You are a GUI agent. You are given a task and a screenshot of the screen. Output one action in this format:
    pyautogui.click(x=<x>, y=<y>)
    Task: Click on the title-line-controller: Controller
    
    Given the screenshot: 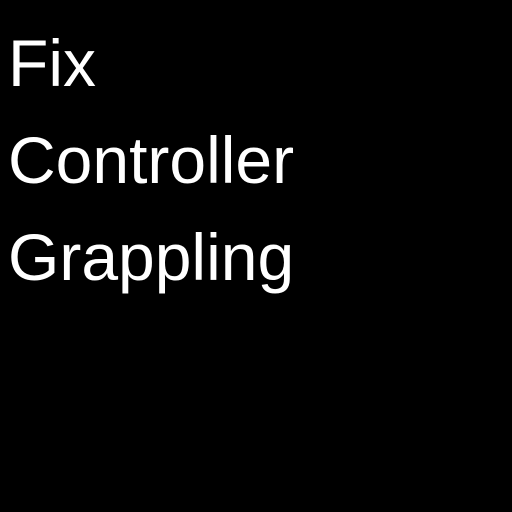 What is the action you would take?
    pyautogui.click(x=151, y=160)
    